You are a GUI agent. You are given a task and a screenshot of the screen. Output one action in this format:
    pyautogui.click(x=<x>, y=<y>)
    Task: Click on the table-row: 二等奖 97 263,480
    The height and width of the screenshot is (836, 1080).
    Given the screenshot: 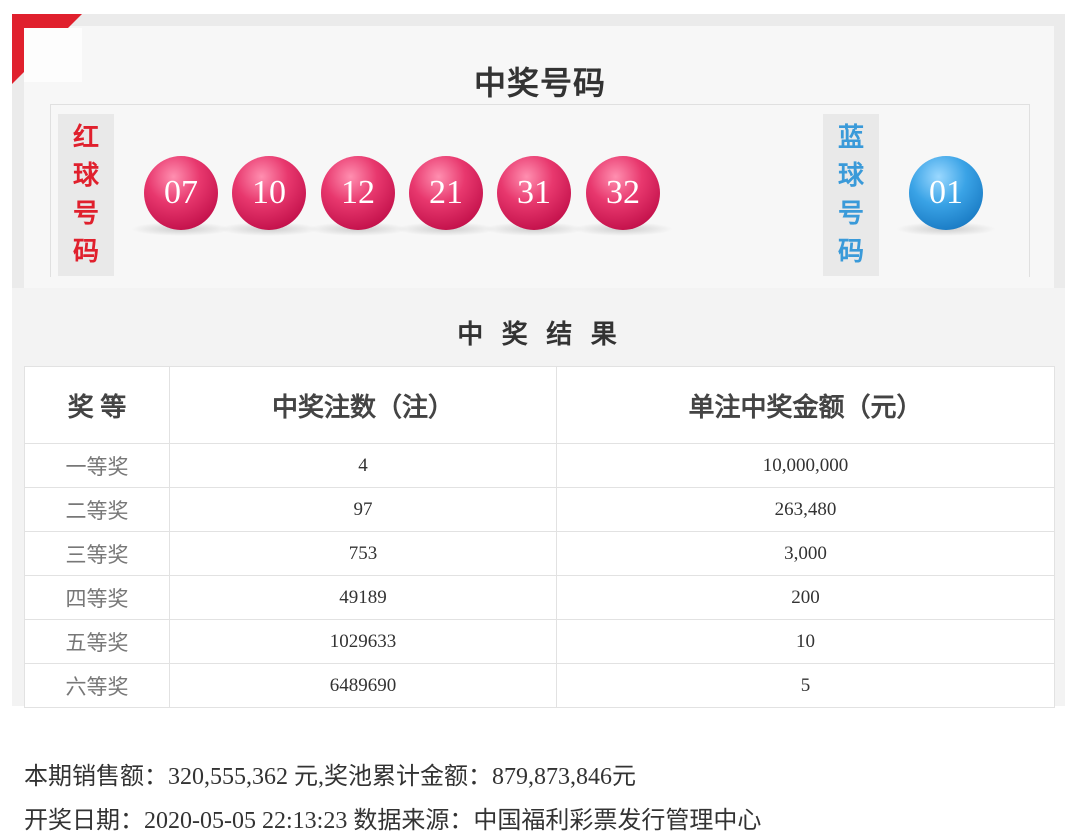 What is the action you would take?
    pyautogui.click(x=539, y=509)
    